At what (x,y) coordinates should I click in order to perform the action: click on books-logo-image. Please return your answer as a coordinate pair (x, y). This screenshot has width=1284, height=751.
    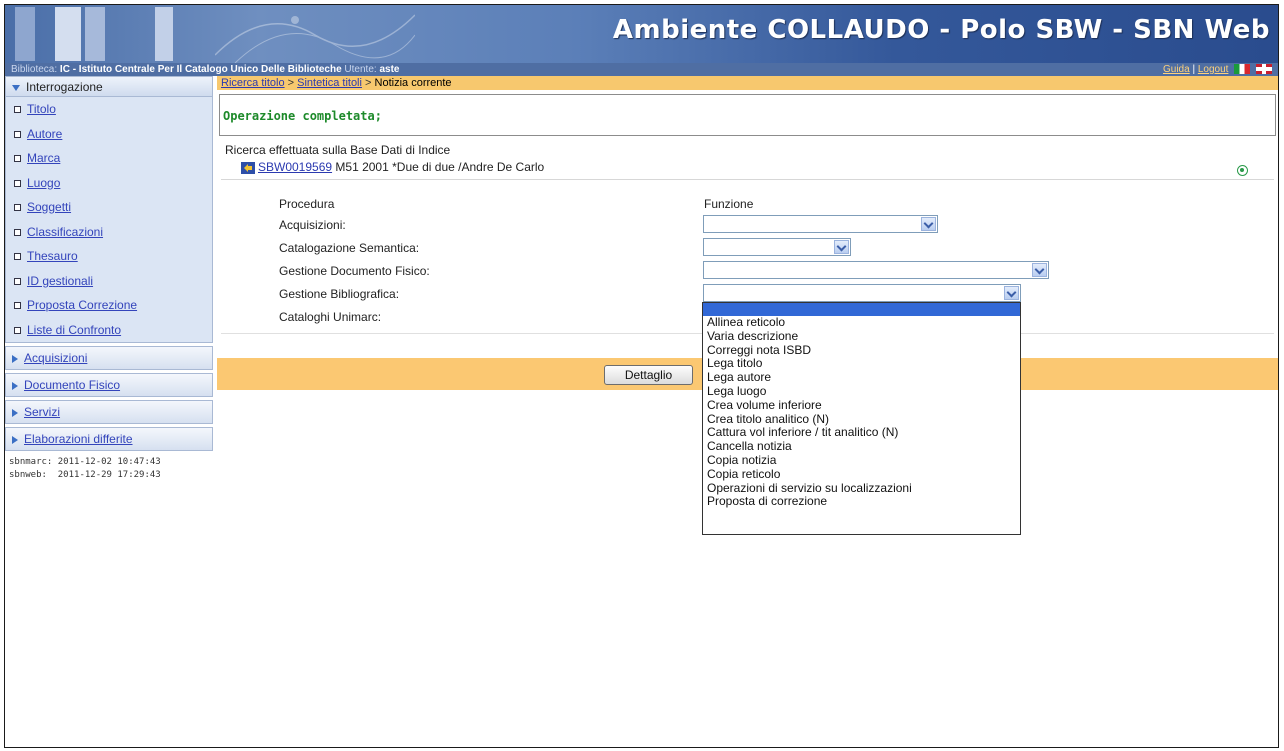
    Looking at the image, I should click on (110, 34).